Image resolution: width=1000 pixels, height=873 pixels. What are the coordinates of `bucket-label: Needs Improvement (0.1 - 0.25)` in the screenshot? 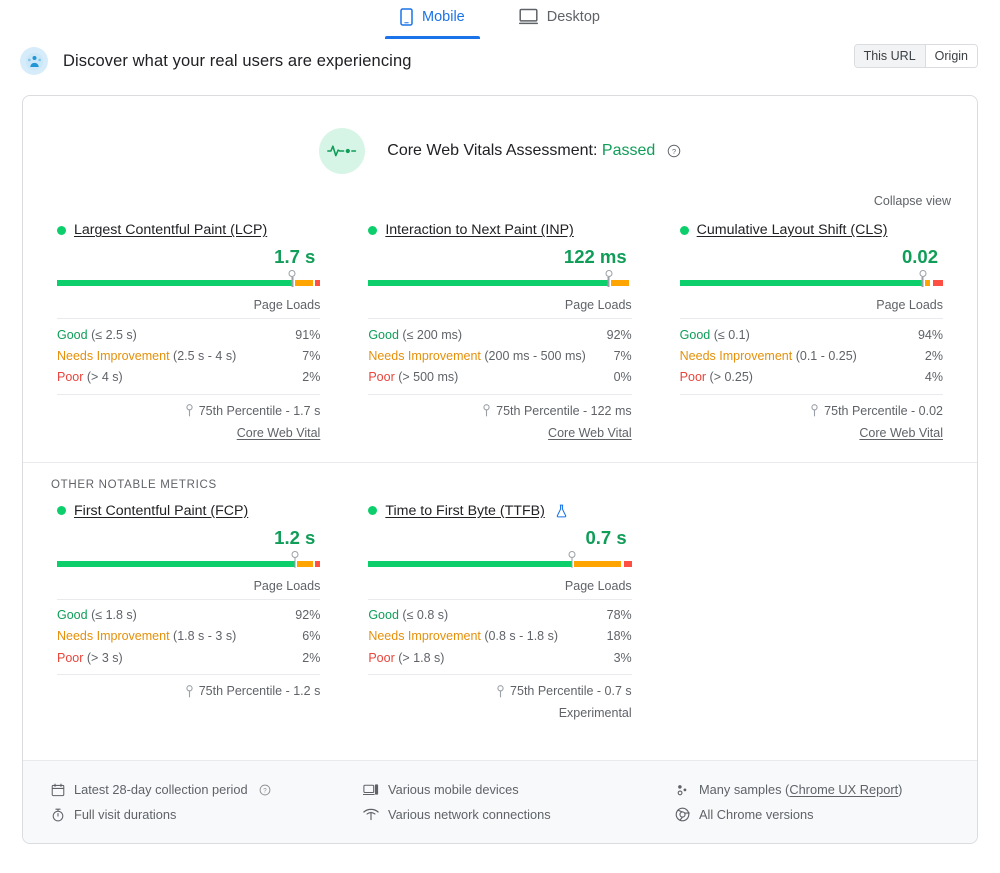 It's located at (768, 355).